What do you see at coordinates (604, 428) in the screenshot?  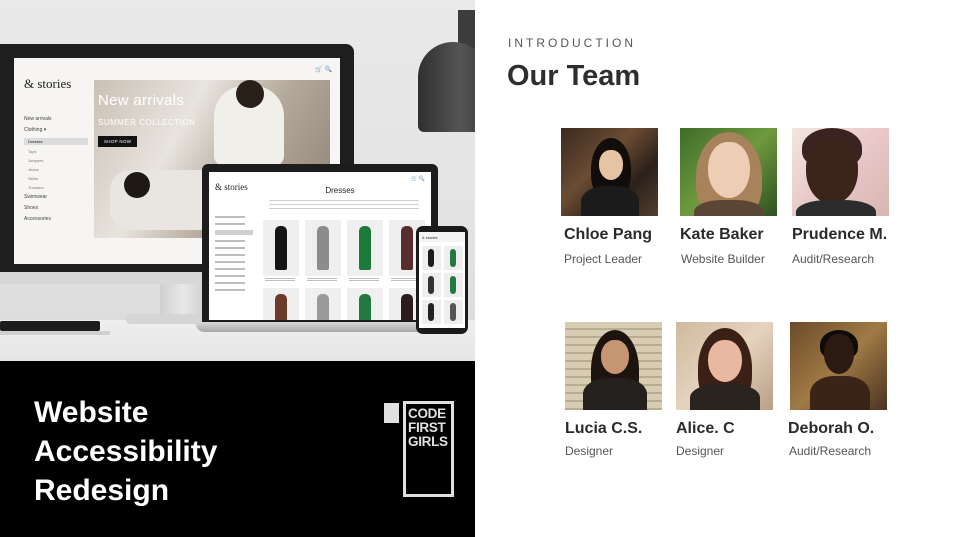 I see `member-name: Lucia C.S.` at bounding box center [604, 428].